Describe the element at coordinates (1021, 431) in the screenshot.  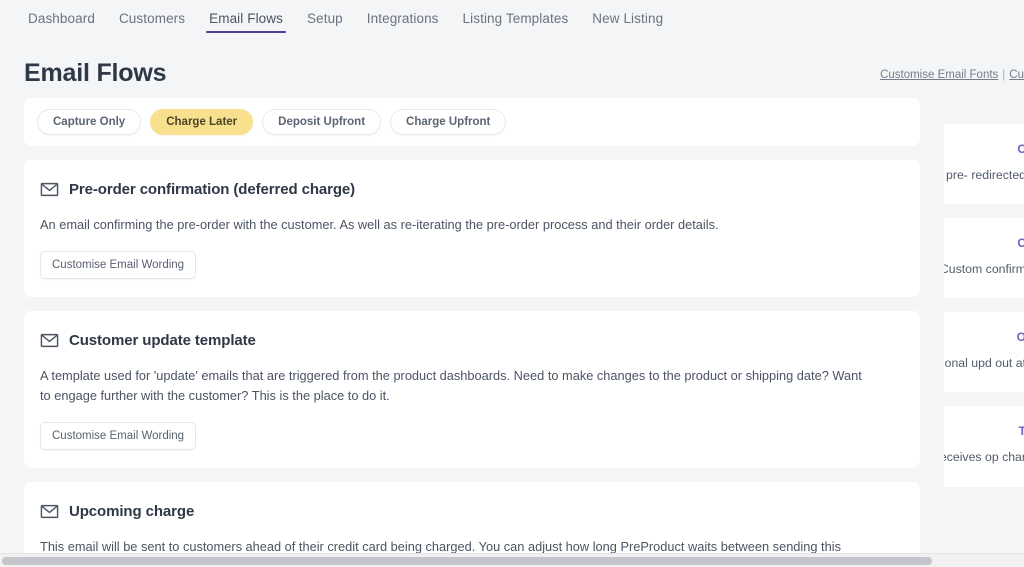
I see `sidebar-note-heading: T` at that location.